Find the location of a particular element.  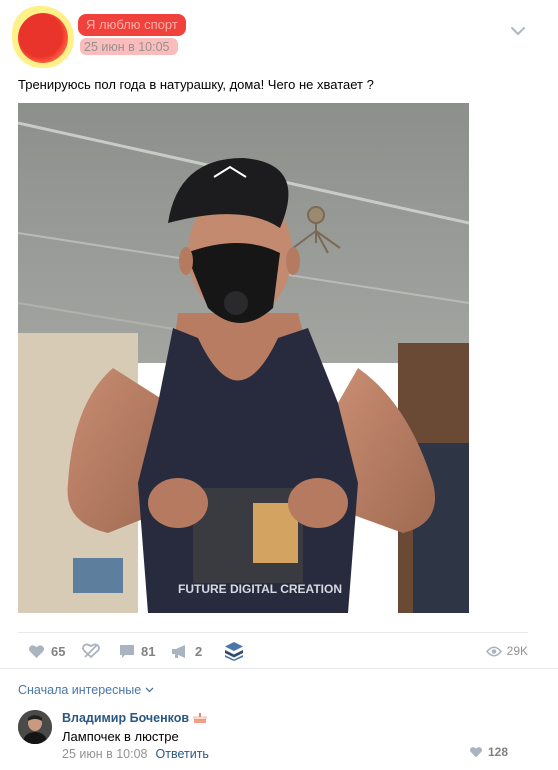

comments-count: 81 is located at coordinates (148, 651).